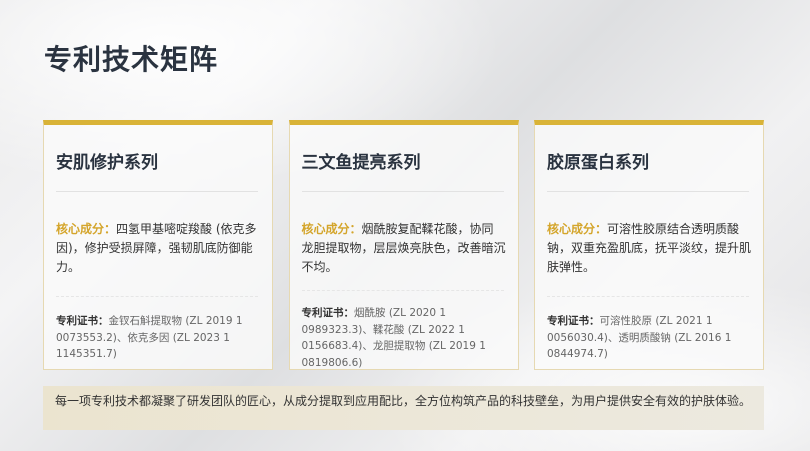 Image resolution: width=810 pixels, height=451 pixels. I want to click on card-title: 三文鱼提亮系列, so click(361, 163).